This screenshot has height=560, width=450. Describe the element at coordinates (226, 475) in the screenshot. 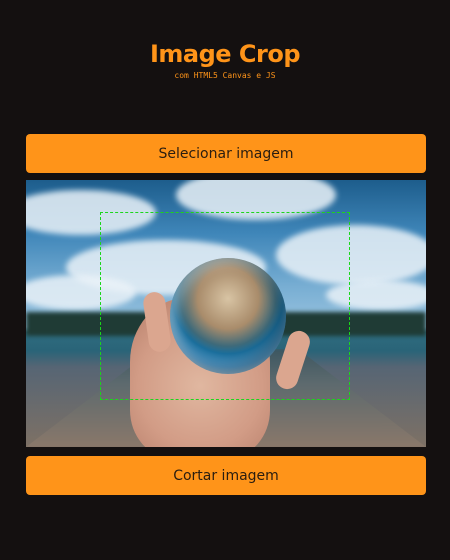

I see `crop-image-button: Cortar imagem` at that location.